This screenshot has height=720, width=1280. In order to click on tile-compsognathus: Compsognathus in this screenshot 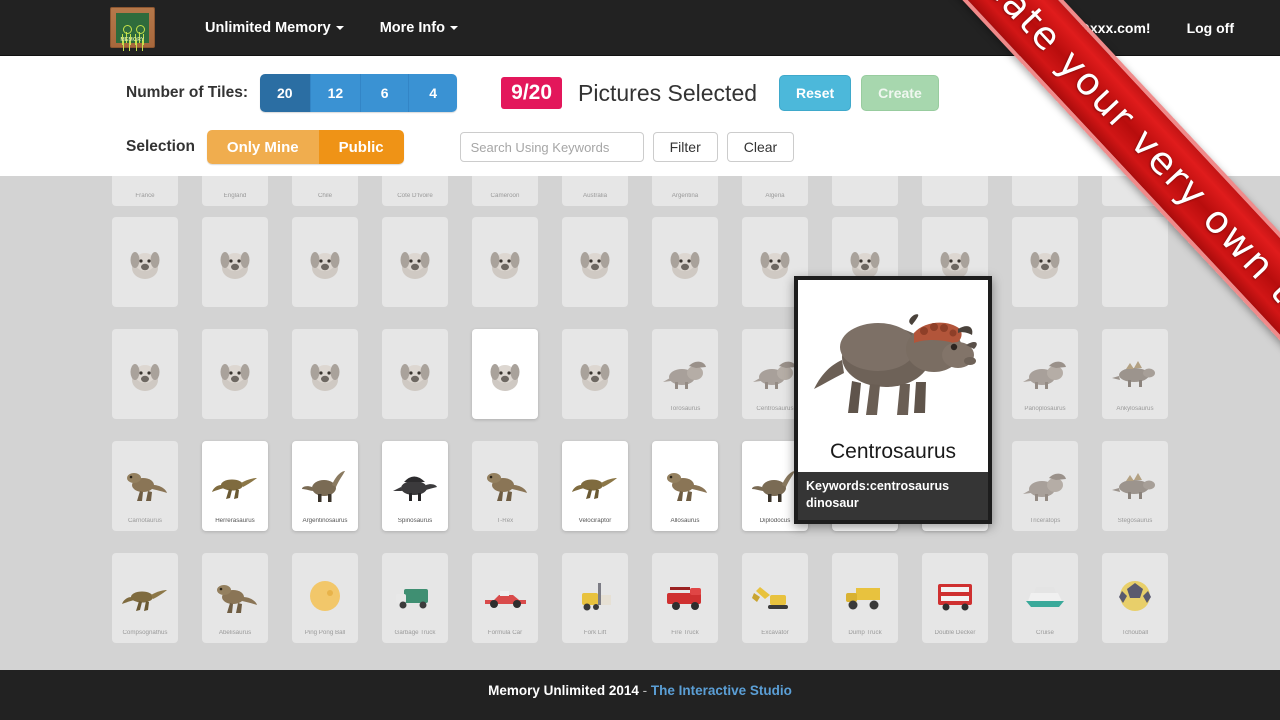, I will do `click(145, 598)`.